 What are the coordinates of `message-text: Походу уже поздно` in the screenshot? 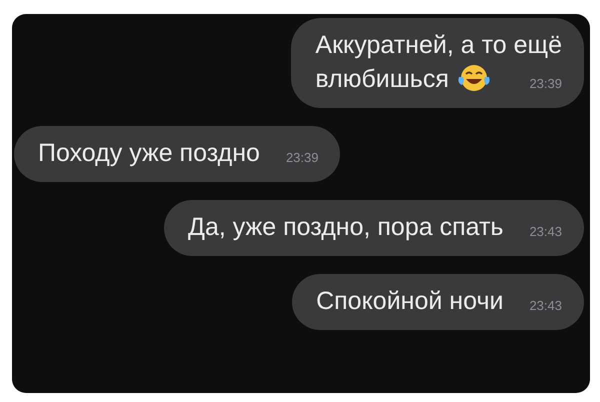 It's located at (149, 153).